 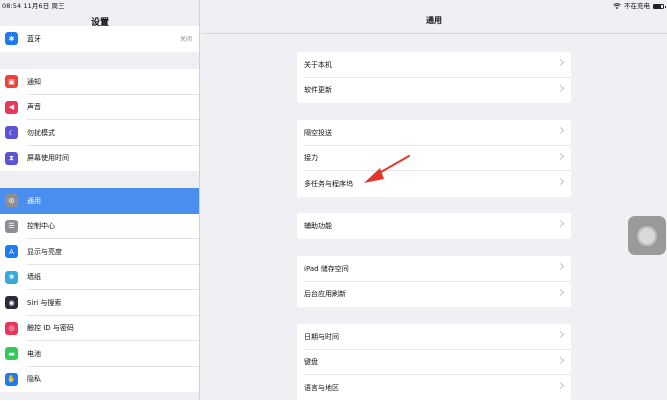 I want to click on bluetooth-icon: ✱, so click(x=11, y=39).